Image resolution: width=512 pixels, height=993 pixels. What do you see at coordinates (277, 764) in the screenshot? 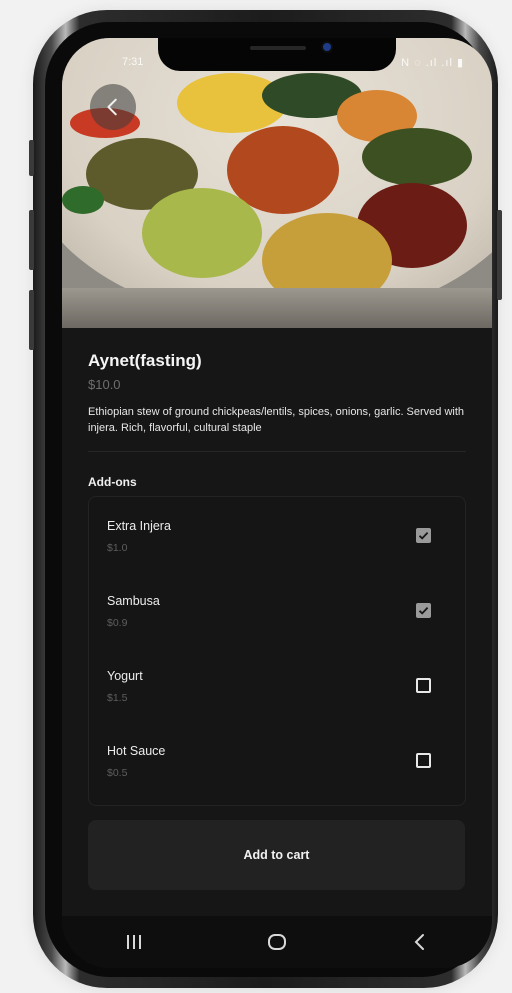
I see `addon-row-hot-sauce: Hot Sauce $0.5` at bounding box center [277, 764].